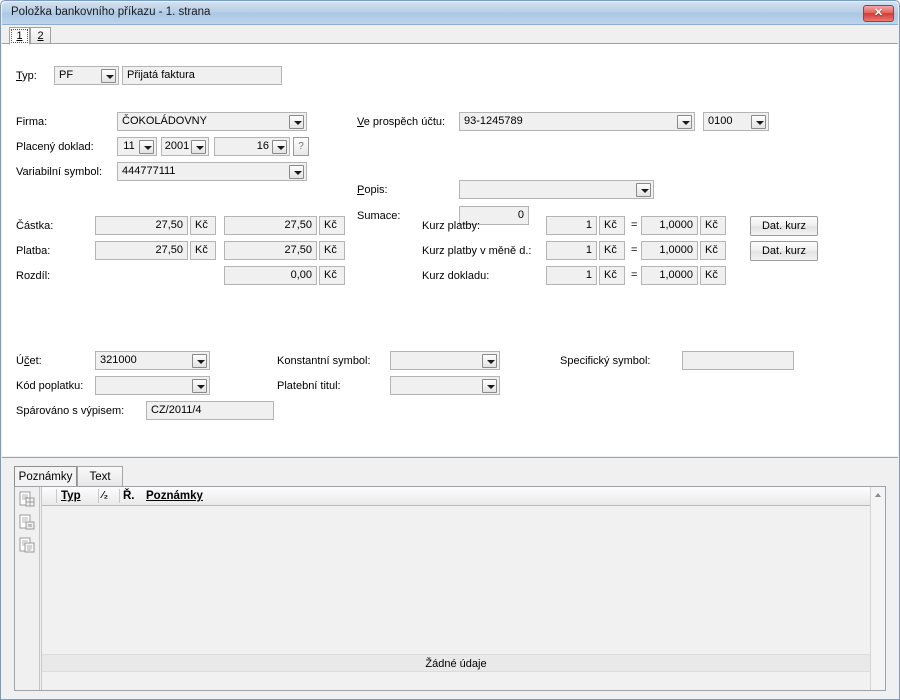  I want to click on tab-poznamky: Poznámky, so click(45, 476).